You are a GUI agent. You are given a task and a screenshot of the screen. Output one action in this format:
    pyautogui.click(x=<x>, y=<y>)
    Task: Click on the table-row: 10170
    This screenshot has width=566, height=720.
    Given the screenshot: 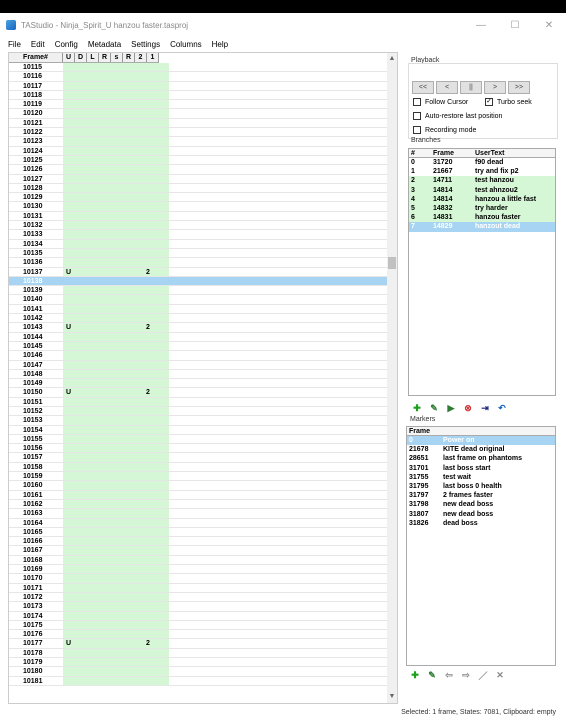 What is the action you would take?
    pyautogui.click(x=199, y=579)
    